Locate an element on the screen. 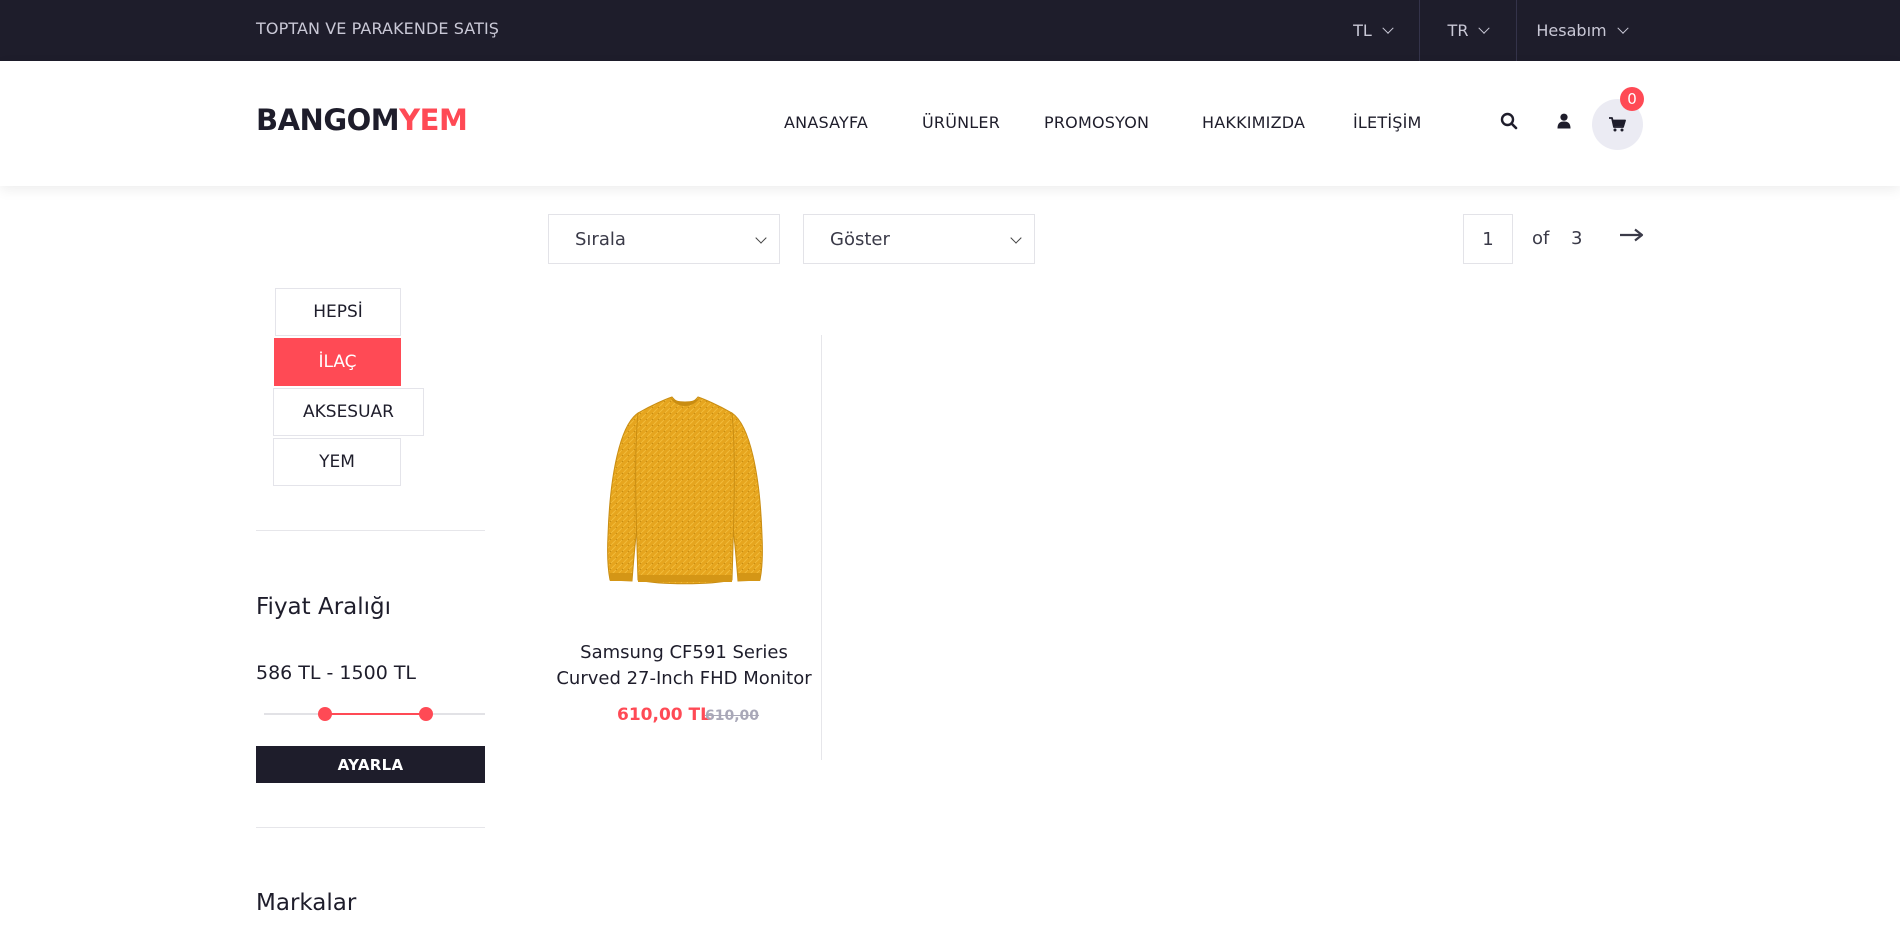  sort-select-label: Sırala is located at coordinates (600, 239).